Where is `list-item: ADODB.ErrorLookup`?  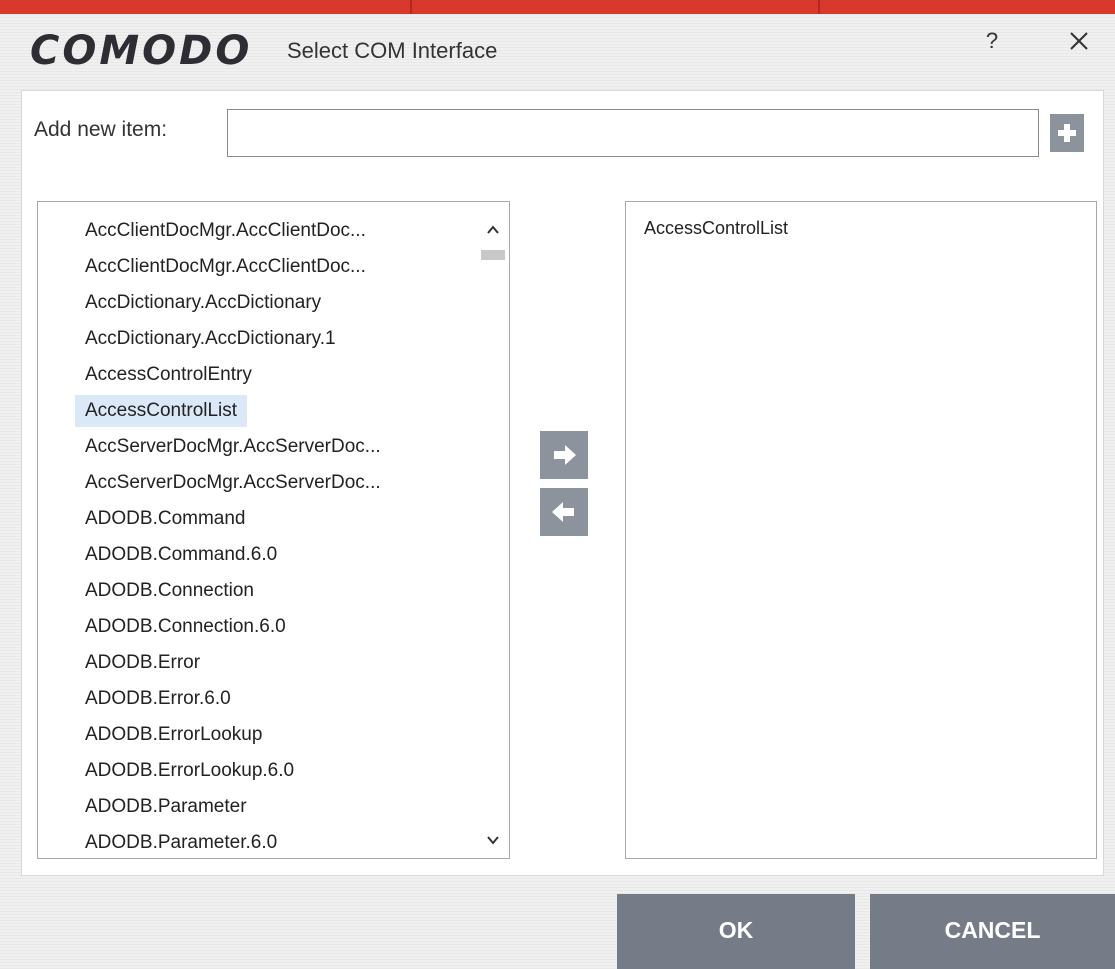
list-item: ADODB.ErrorLookup is located at coordinates (173, 735).